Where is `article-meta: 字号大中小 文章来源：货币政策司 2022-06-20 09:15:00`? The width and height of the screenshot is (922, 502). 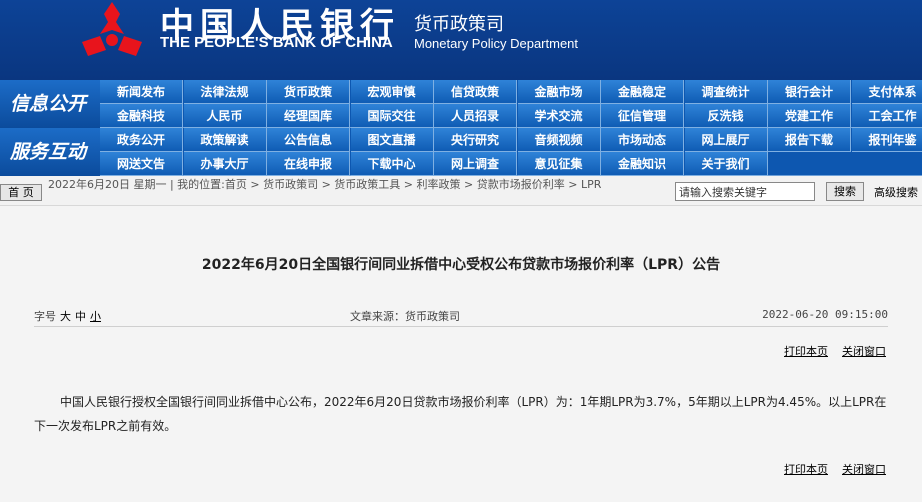 article-meta: 字号大中小 文章来源：货币政策司 2022-06-20 09:15:00 is located at coordinates (461, 317).